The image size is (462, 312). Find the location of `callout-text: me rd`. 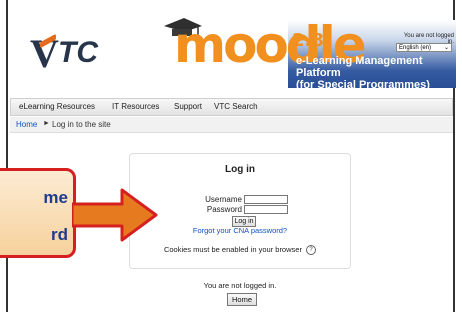

callout-text: me rd is located at coordinates (34, 216).